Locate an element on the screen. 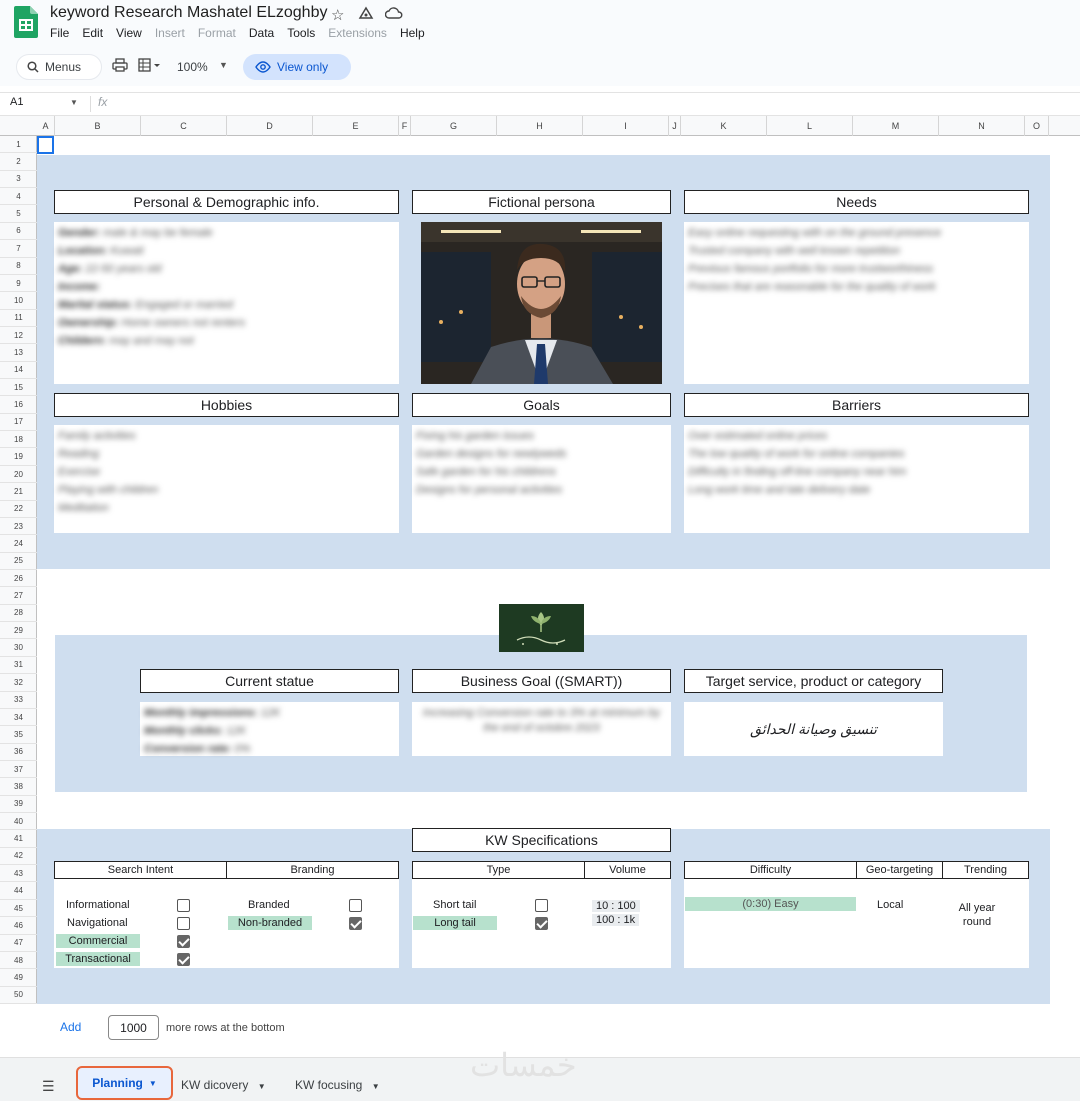 This screenshot has width=1080, height=1101. row-header-34: 34 is located at coordinates (18, 718).